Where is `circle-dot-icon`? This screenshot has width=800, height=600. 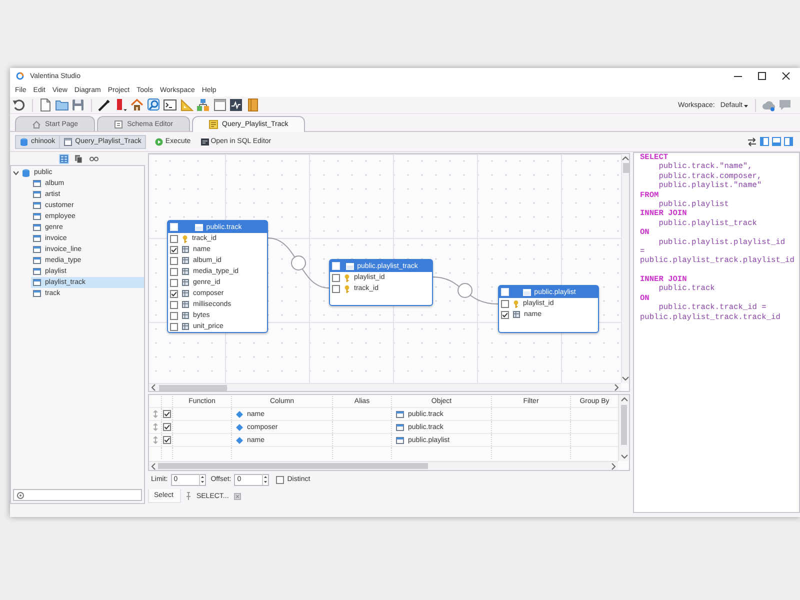
circle-dot-icon is located at coordinates (20, 495).